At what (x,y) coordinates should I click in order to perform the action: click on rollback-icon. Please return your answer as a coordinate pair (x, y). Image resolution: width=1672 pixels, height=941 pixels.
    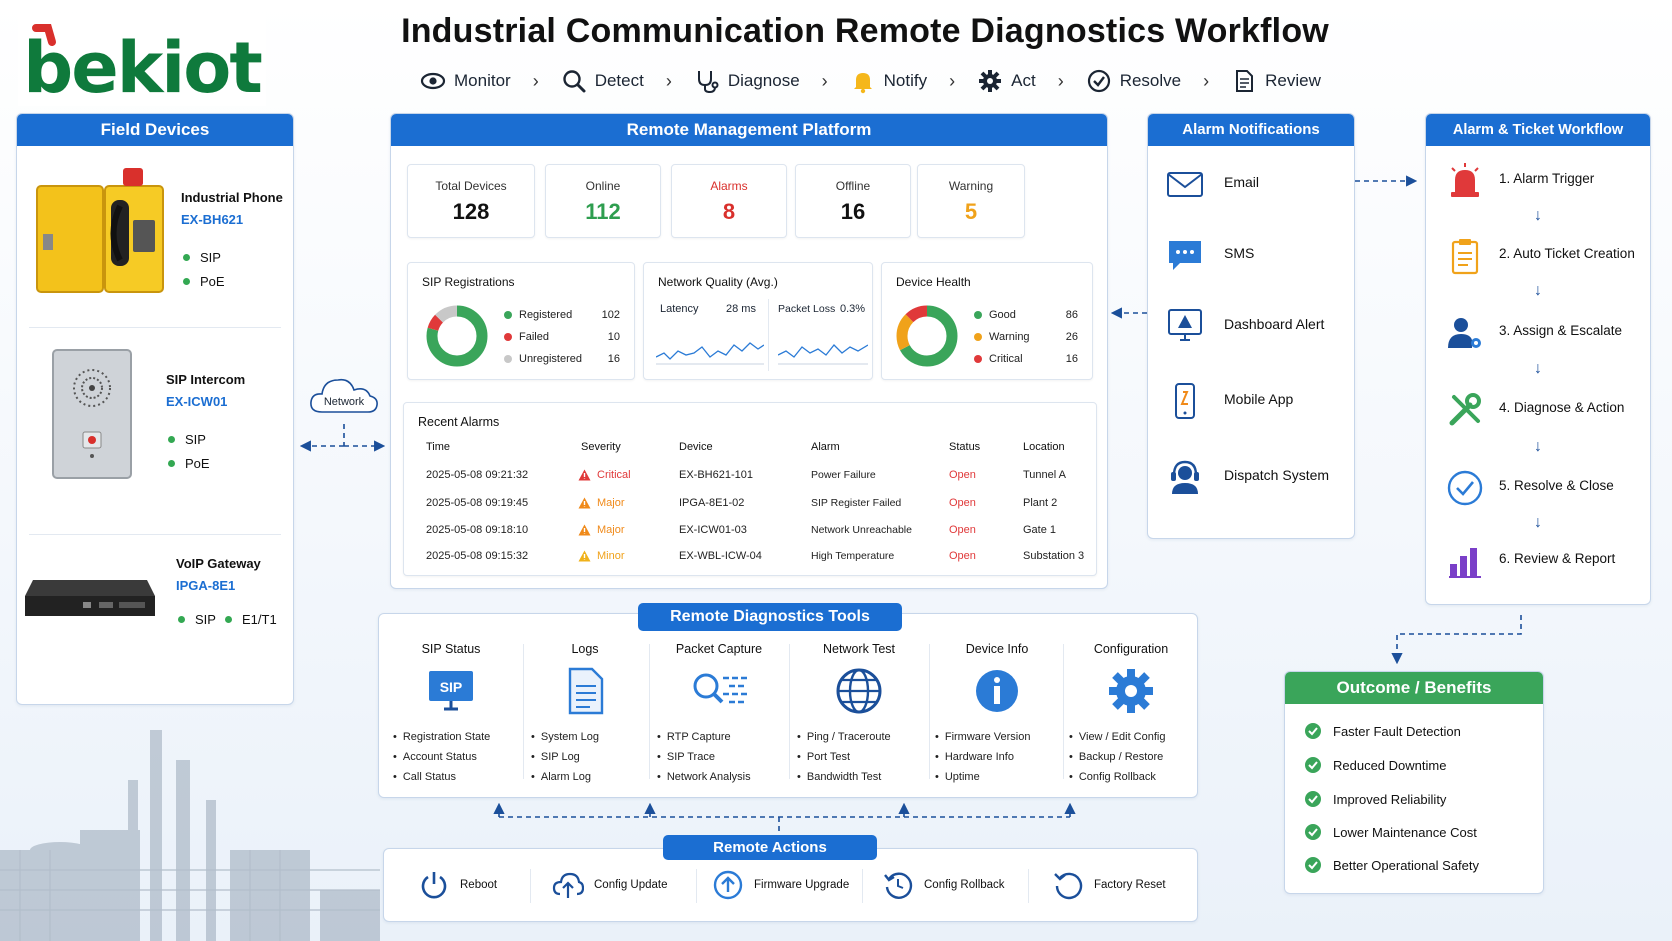
    Looking at the image, I should click on (898, 885).